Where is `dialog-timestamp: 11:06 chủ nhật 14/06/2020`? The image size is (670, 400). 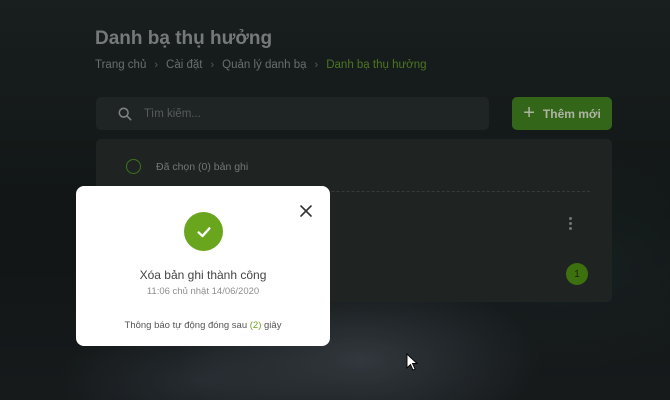
dialog-timestamp: 11:06 chủ nhật 14/06/2020 is located at coordinates (203, 291).